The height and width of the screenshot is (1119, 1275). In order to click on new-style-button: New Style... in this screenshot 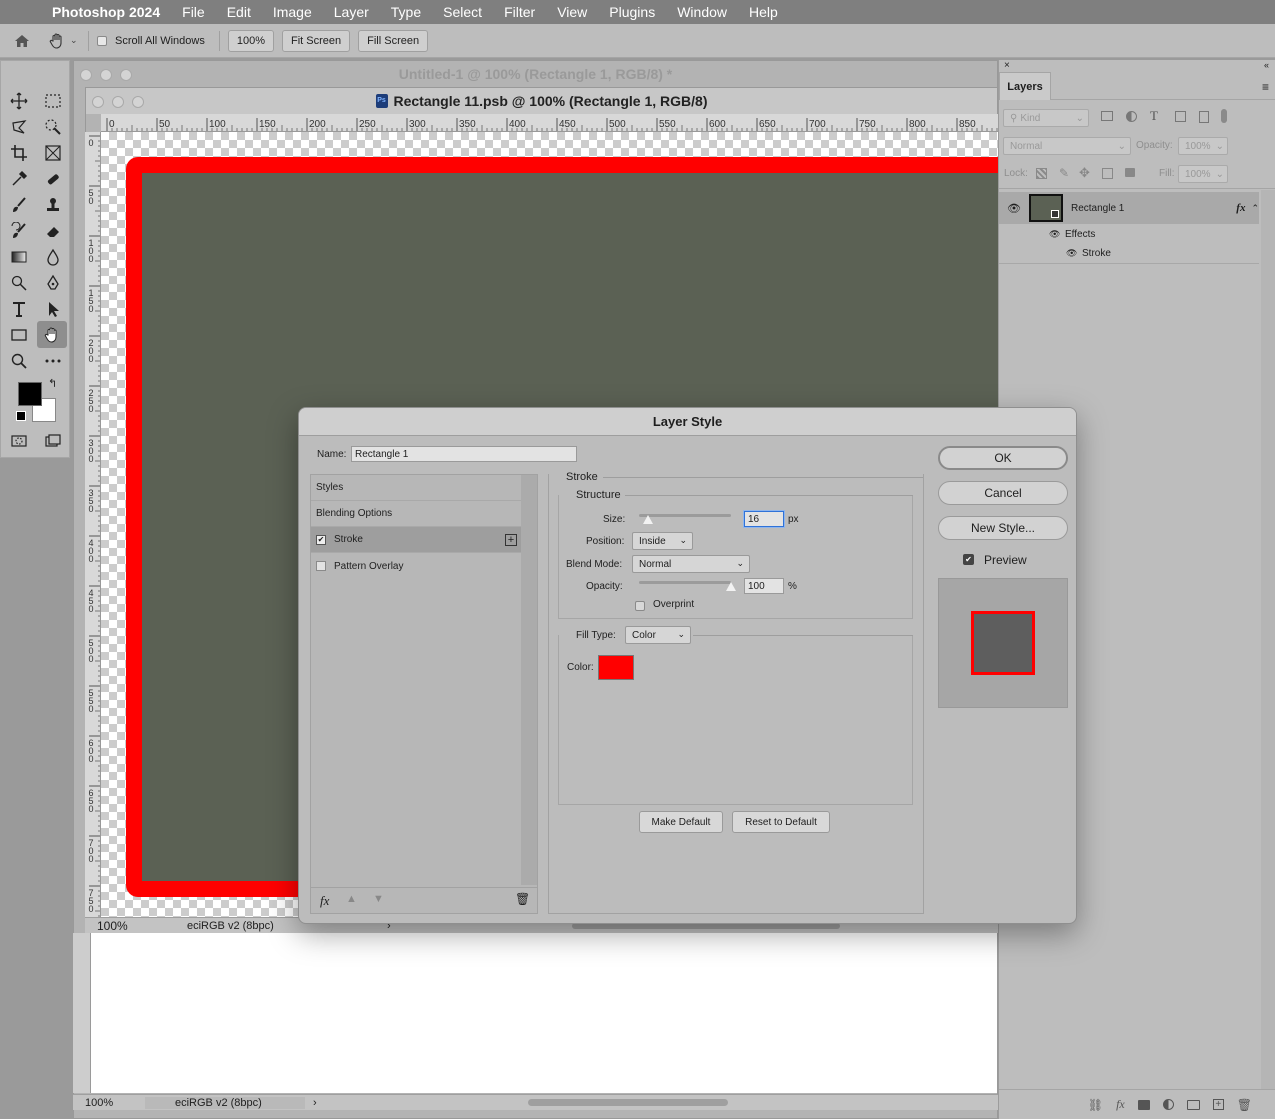, I will do `click(1003, 528)`.